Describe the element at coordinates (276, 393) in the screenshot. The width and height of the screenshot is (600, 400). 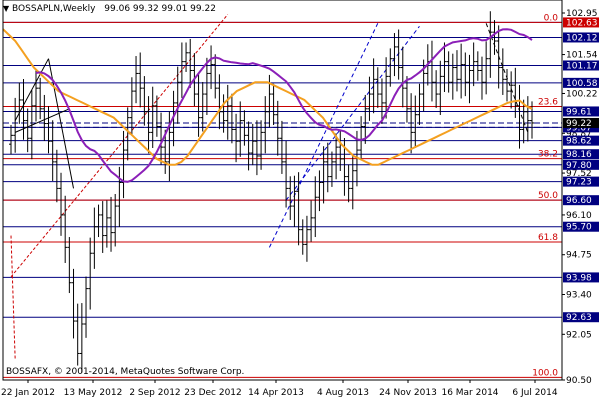
I see `x-tick-label: 14 Apr 2013` at that location.